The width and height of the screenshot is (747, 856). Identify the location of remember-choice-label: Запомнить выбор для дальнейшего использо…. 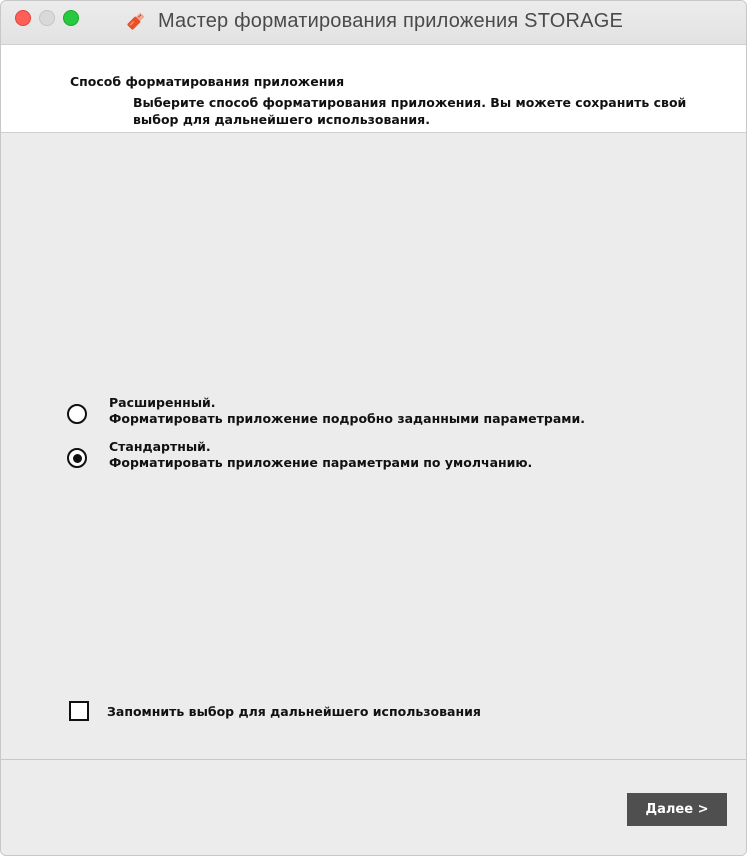
(294, 711).